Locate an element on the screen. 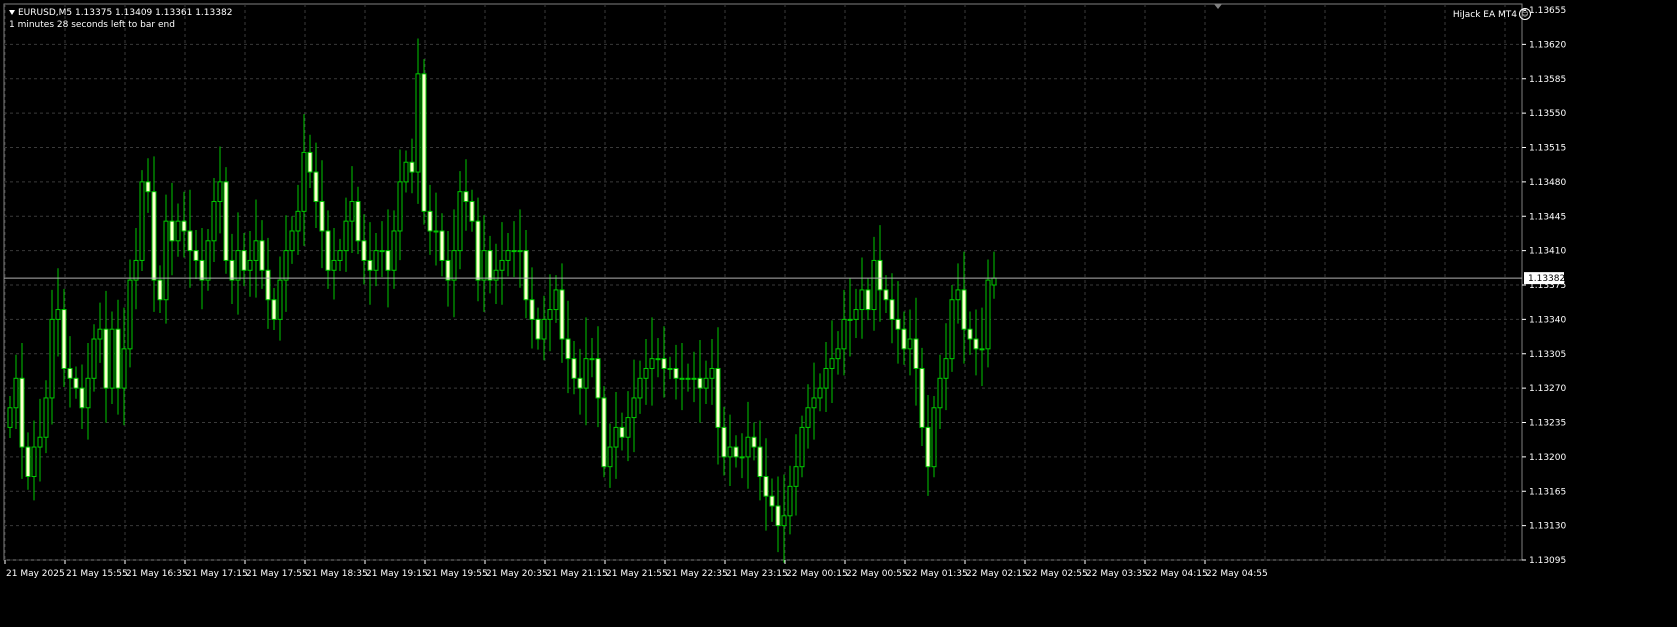 This screenshot has height=627, width=1677. x-tick-label: 21 May 19:15 is located at coordinates (397, 574).